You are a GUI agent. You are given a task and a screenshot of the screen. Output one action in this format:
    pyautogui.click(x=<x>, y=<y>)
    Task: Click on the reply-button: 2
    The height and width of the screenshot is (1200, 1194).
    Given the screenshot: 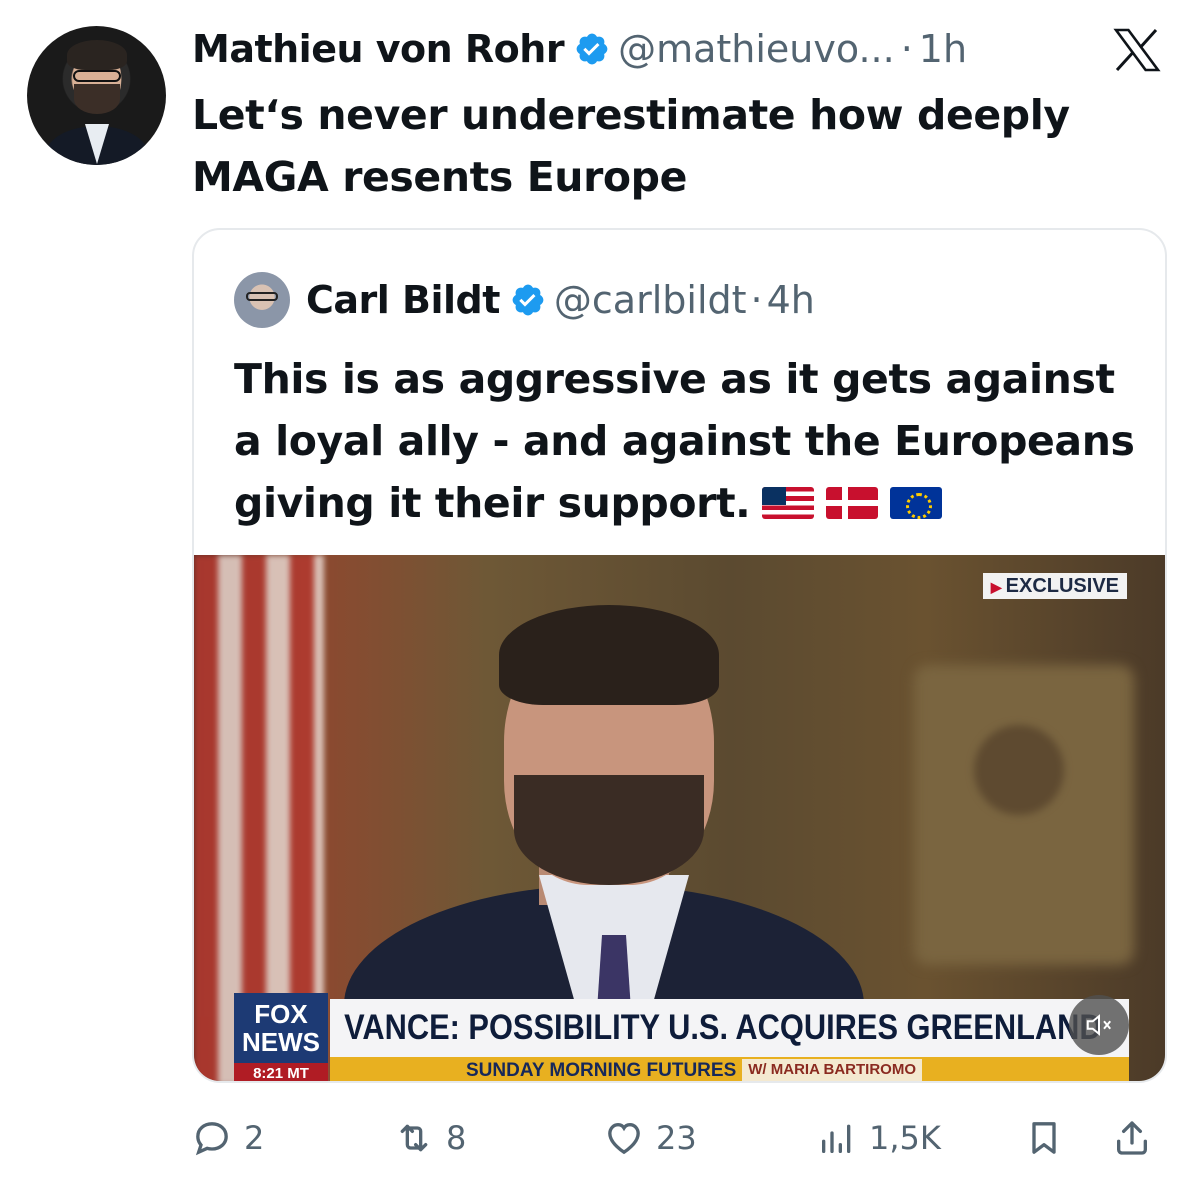 What is the action you would take?
    pyautogui.click(x=228, y=1138)
    